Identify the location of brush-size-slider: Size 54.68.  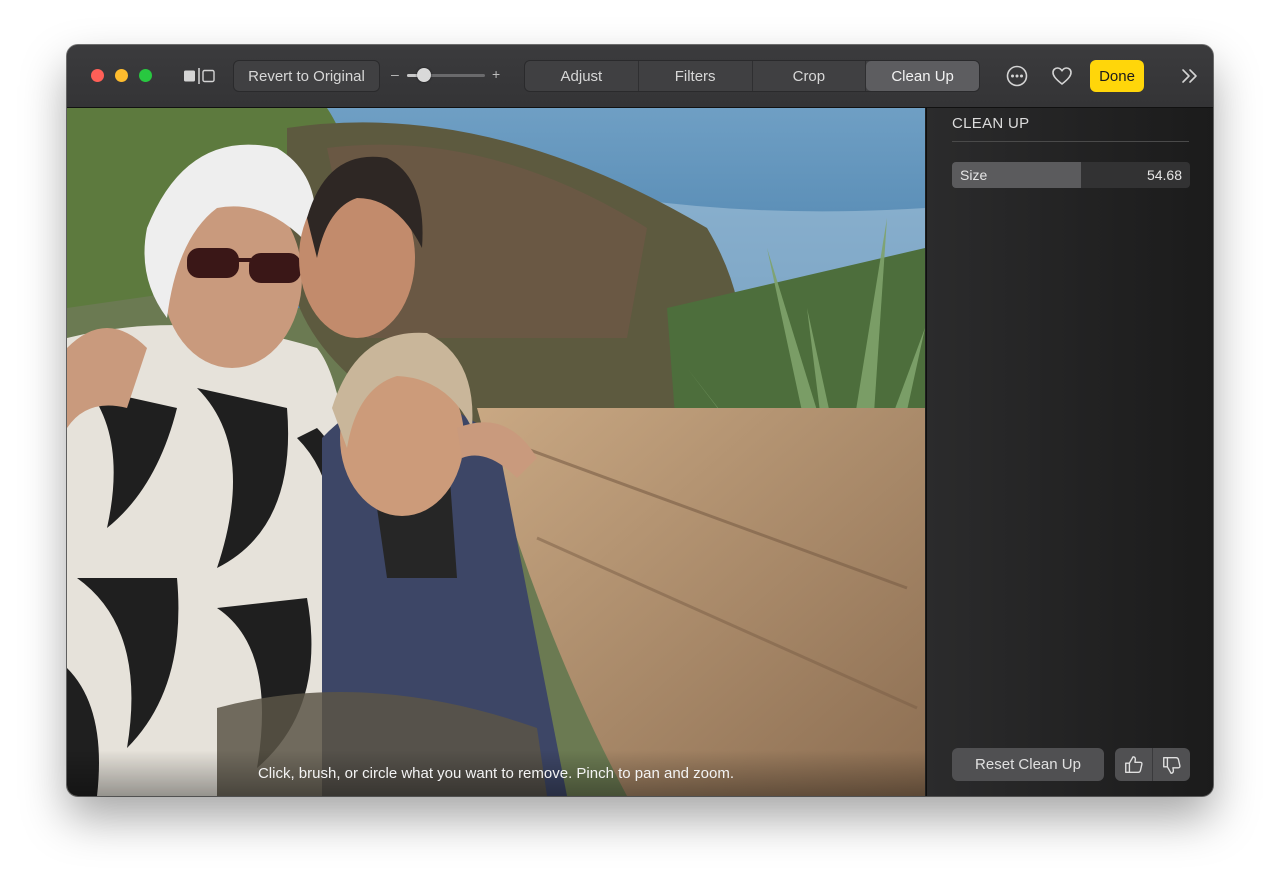
(1071, 175).